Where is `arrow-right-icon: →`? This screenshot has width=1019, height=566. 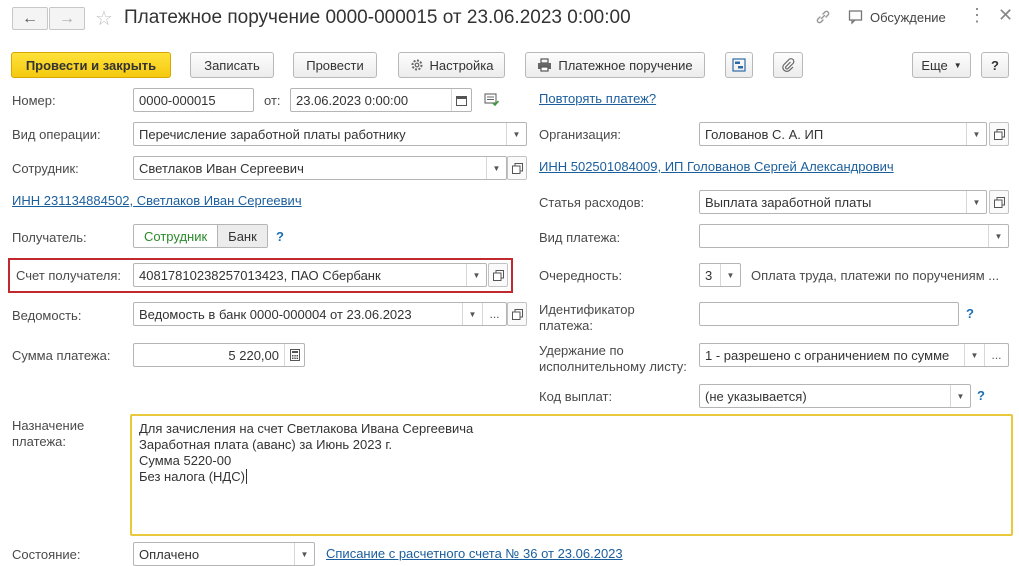
arrow-right-icon: → is located at coordinates (67, 18).